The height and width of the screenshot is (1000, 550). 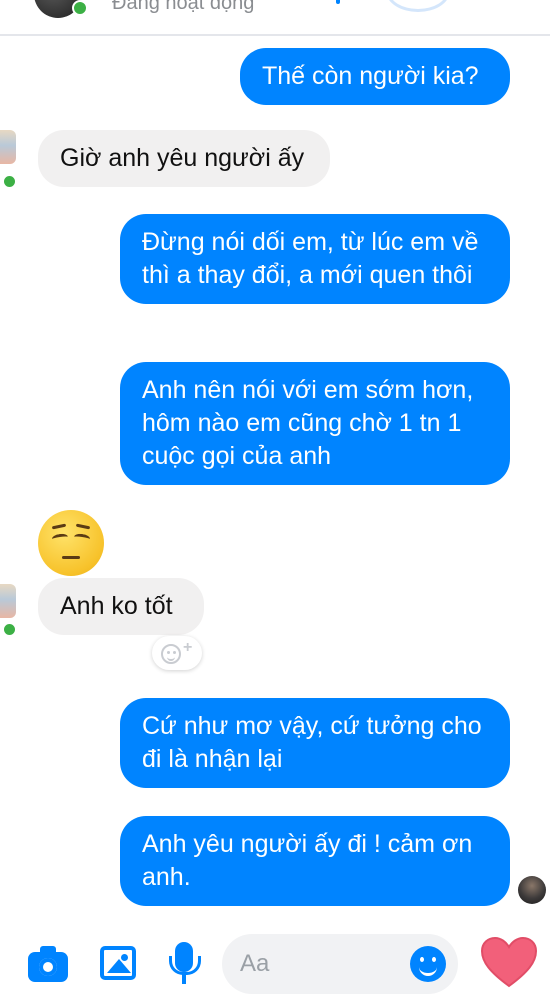 I want to click on header-divider, so click(x=275, y=35).